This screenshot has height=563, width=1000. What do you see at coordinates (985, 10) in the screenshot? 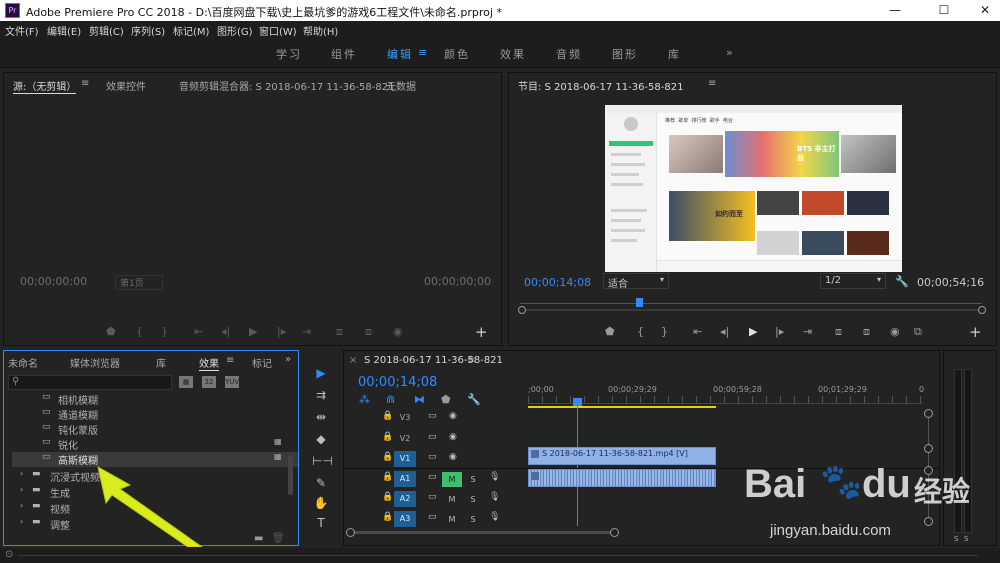
I see `close-button: ✕` at bounding box center [985, 10].